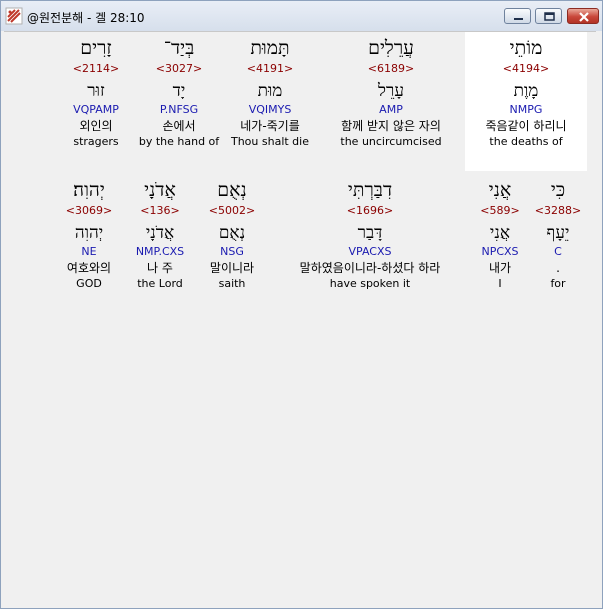 The height and width of the screenshot is (609, 603). I want to click on lemma: אֲנִי, so click(500, 233).